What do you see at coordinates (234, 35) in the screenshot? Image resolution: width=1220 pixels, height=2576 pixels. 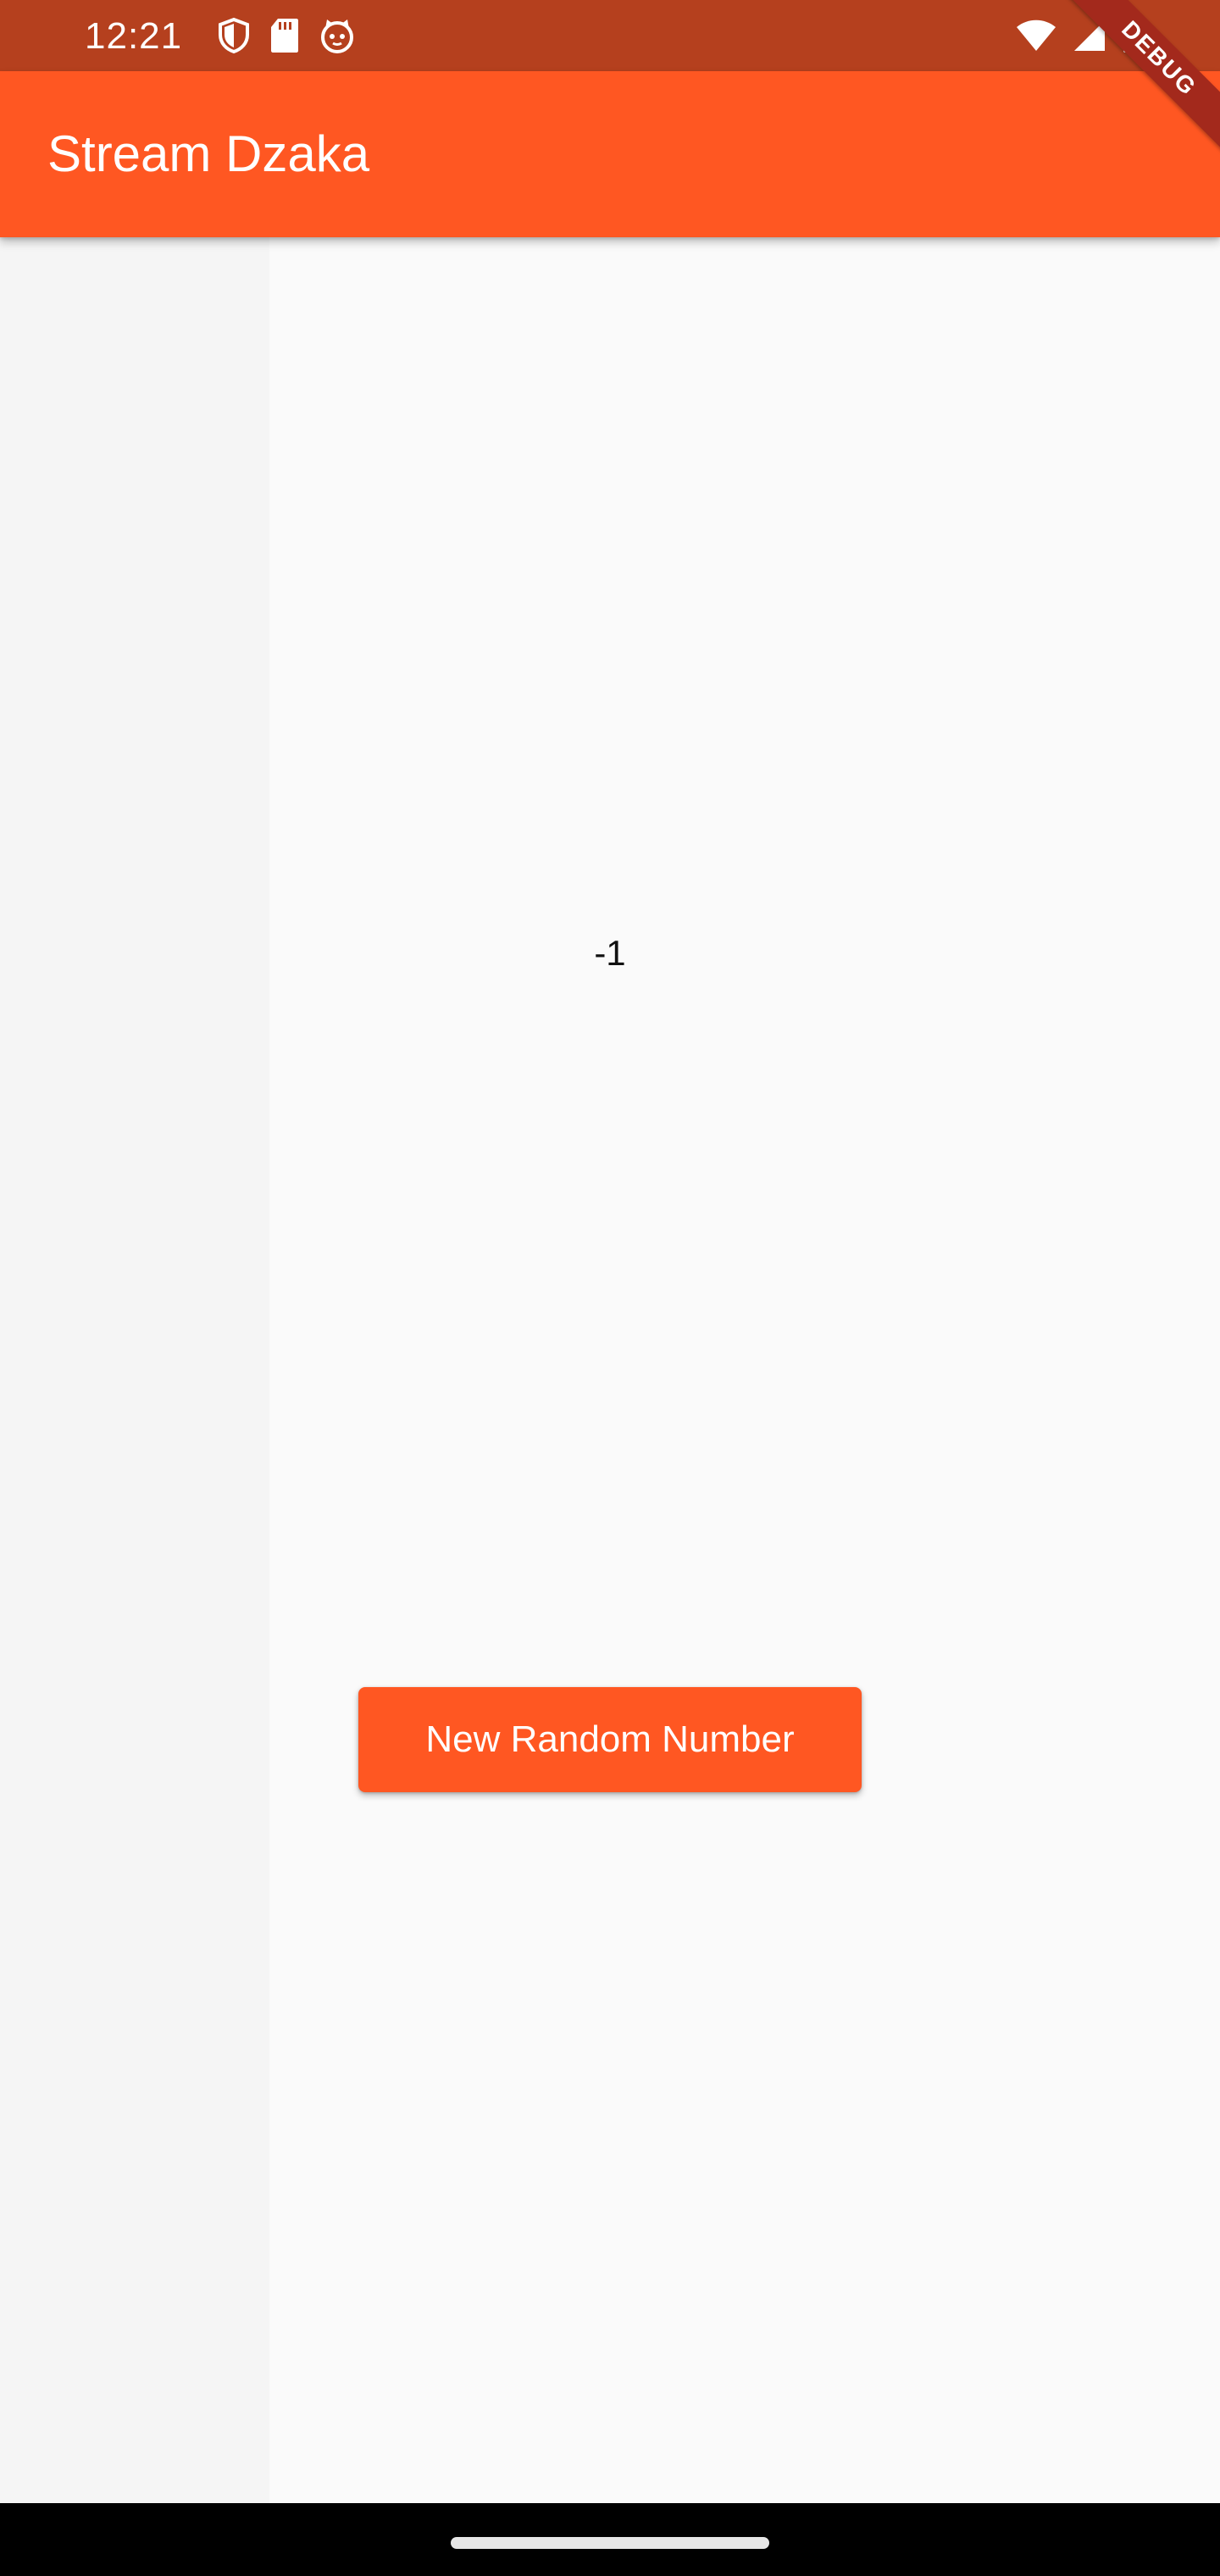 I see `shield-icon` at bounding box center [234, 35].